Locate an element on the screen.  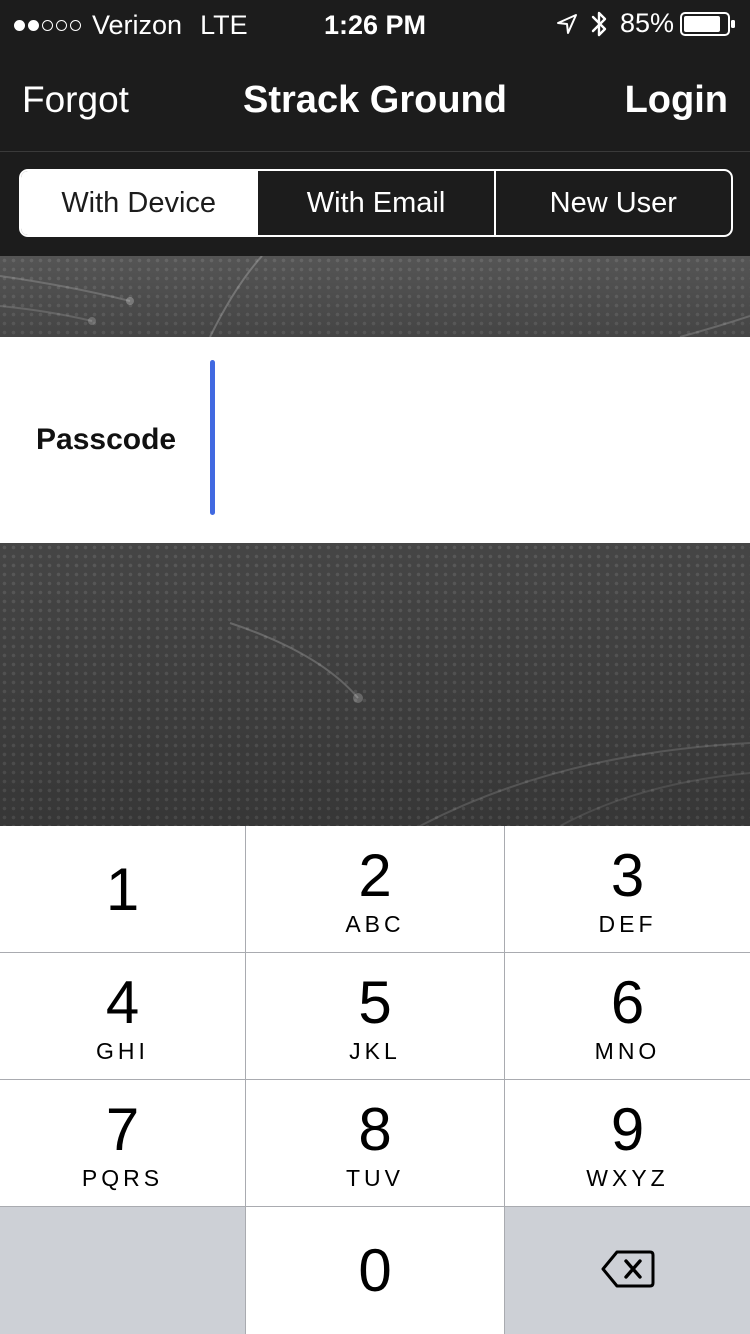
key-number: 9 is located at coordinates (627, 1129).